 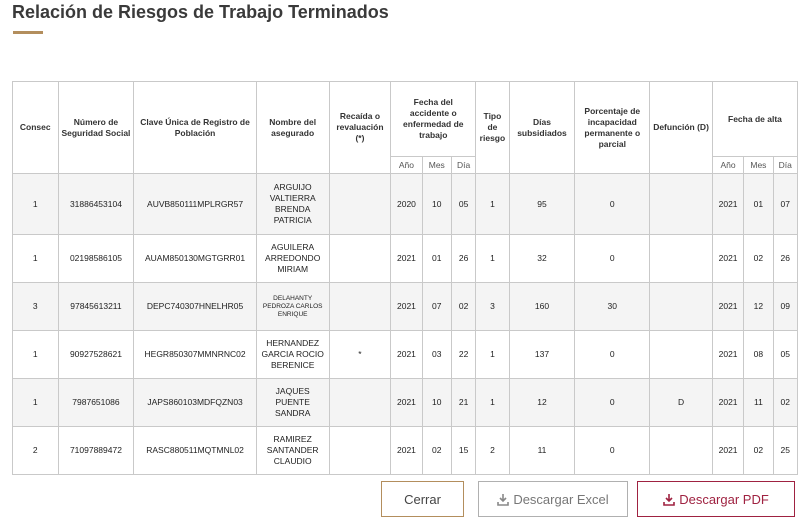 I want to click on cell-alta-dia: 02, so click(x=785, y=402).